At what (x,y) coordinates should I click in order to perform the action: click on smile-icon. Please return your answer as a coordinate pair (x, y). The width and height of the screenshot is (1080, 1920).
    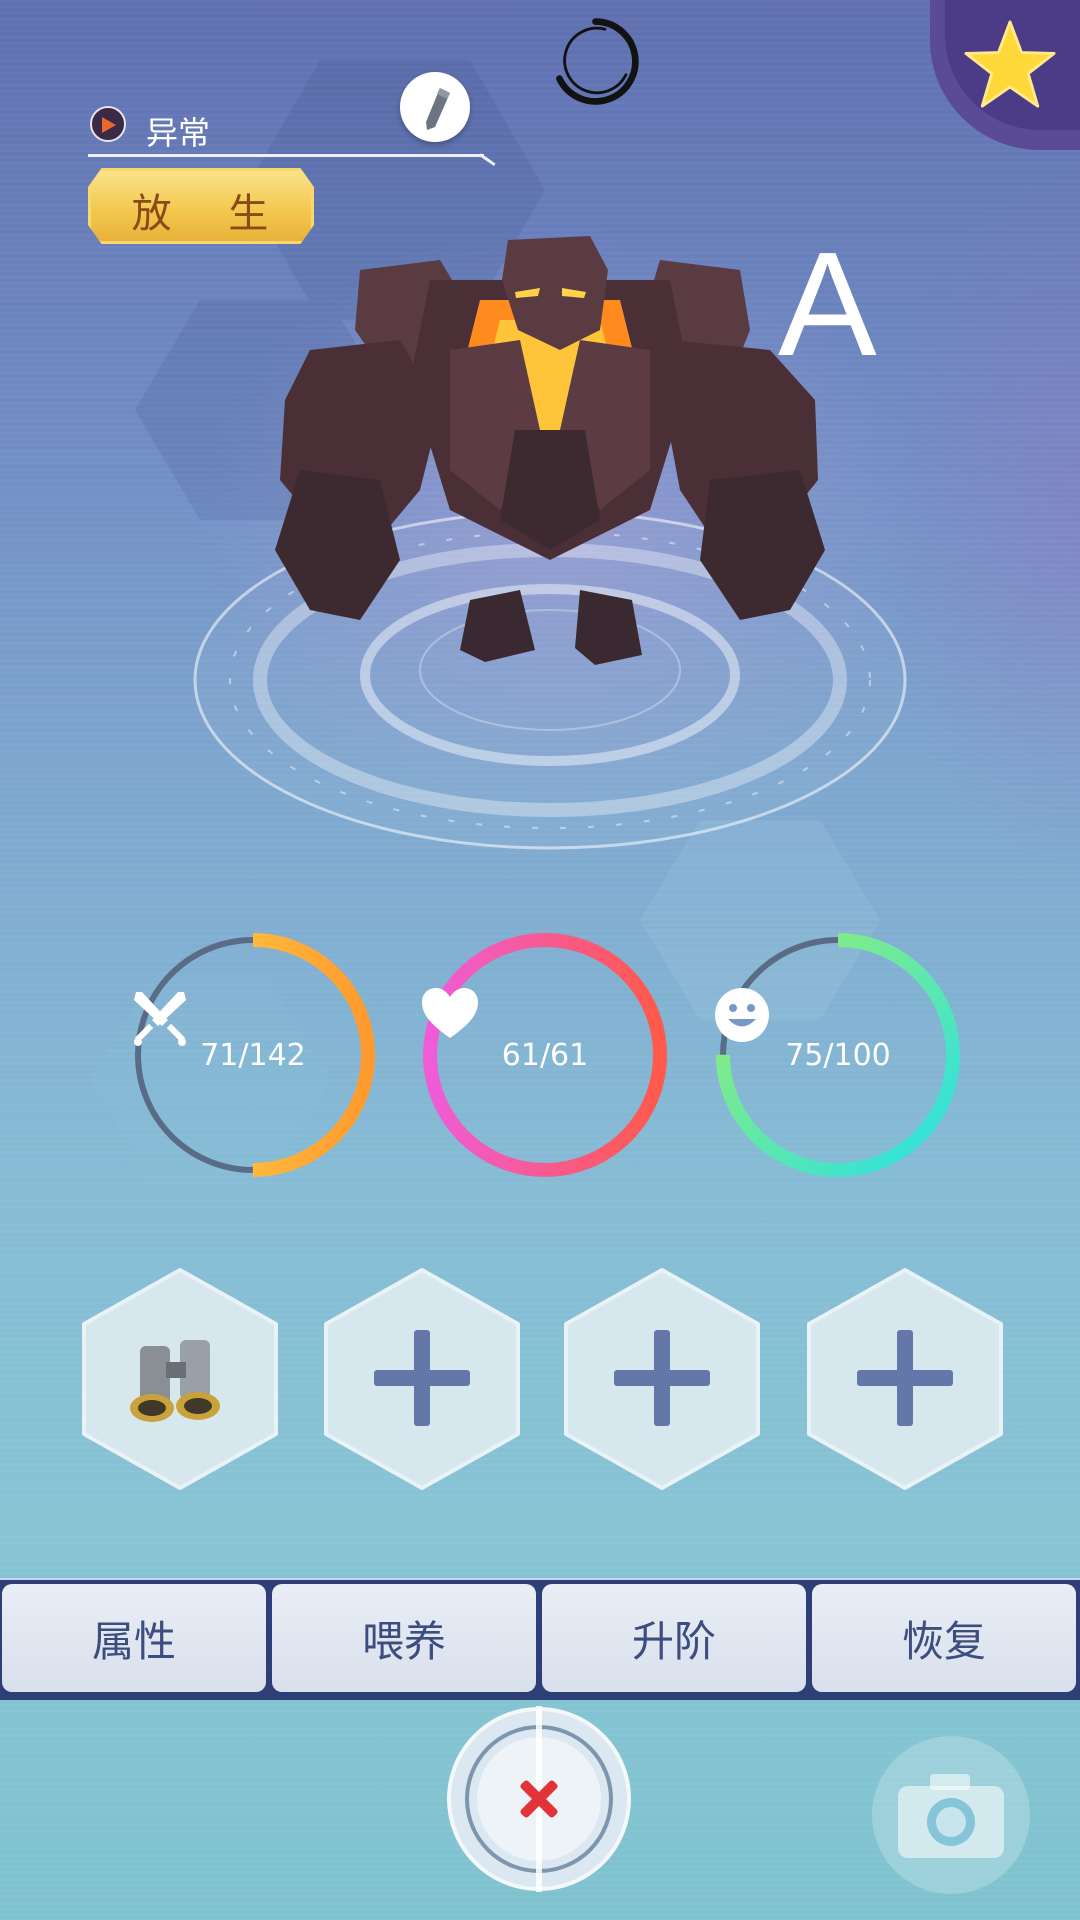
    Looking at the image, I should click on (742, 1015).